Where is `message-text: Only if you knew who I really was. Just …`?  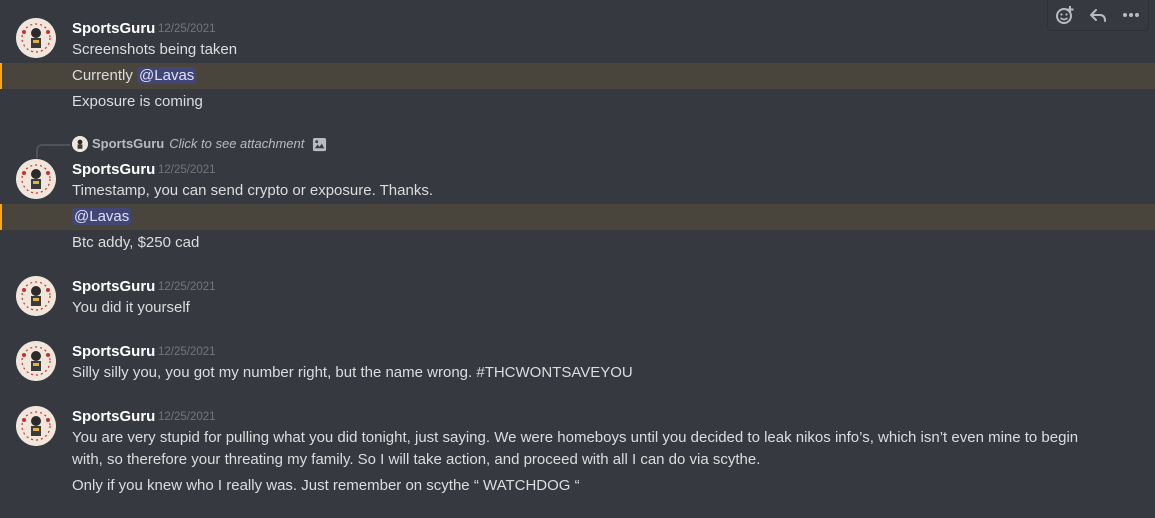 message-text: Only if you knew who I really was. Just … is located at coordinates (326, 485).